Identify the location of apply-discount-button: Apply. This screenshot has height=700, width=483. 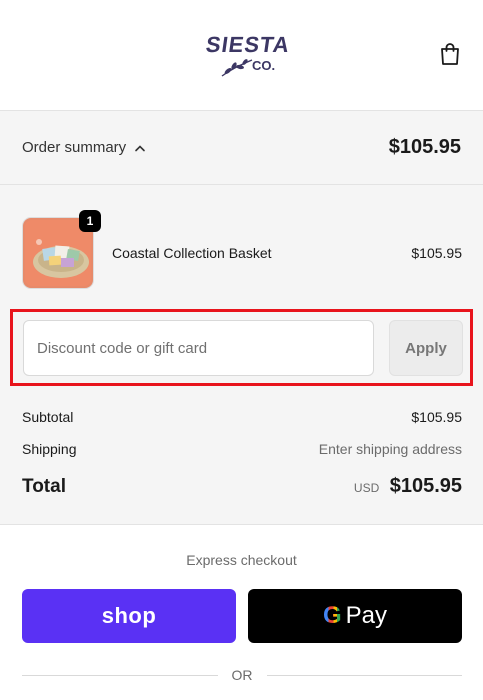
(426, 348).